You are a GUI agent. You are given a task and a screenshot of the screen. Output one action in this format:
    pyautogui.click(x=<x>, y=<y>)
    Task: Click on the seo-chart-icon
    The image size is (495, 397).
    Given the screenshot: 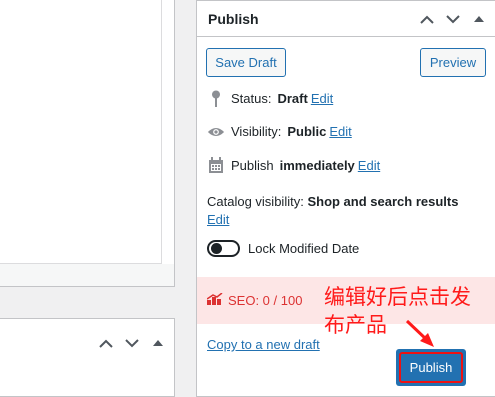 What is the action you would take?
    pyautogui.click(x=214, y=300)
    